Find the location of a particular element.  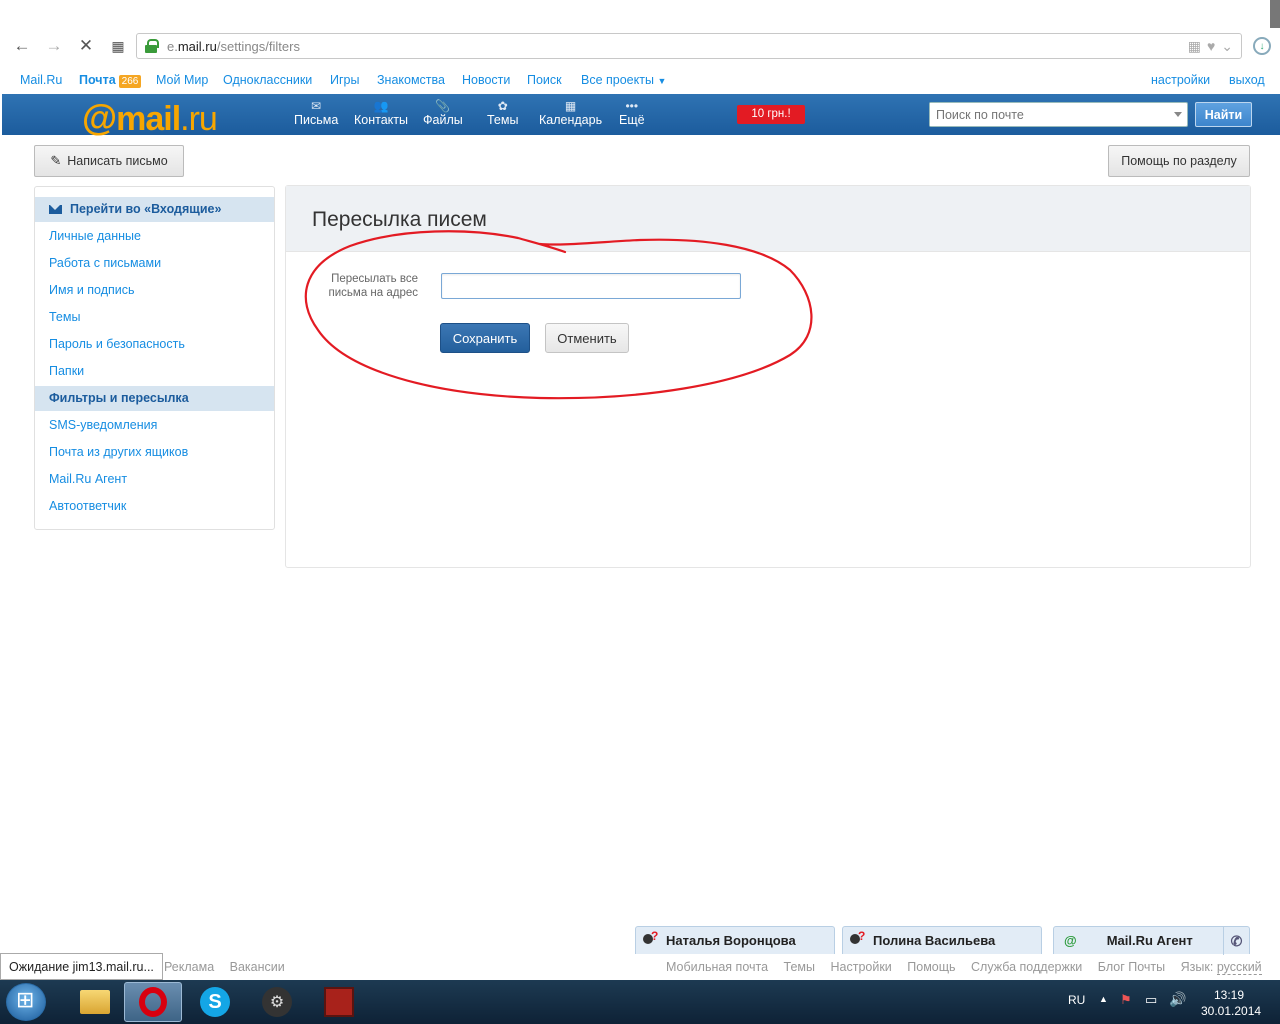

action-center-icon: ⚑ is located at coordinates (1126, 1000).